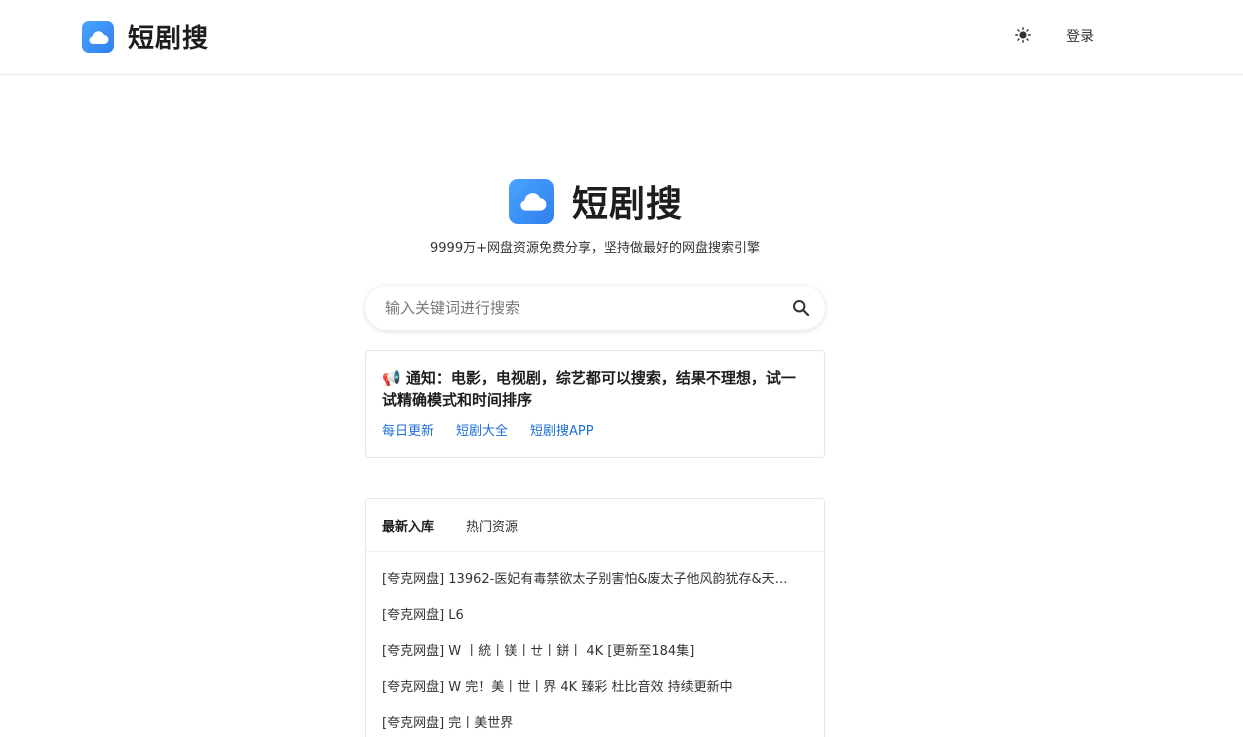  What do you see at coordinates (482, 429) in the screenshot?
I see `link-drama-collection: 短剧大全` at bounding box center [482, 429].